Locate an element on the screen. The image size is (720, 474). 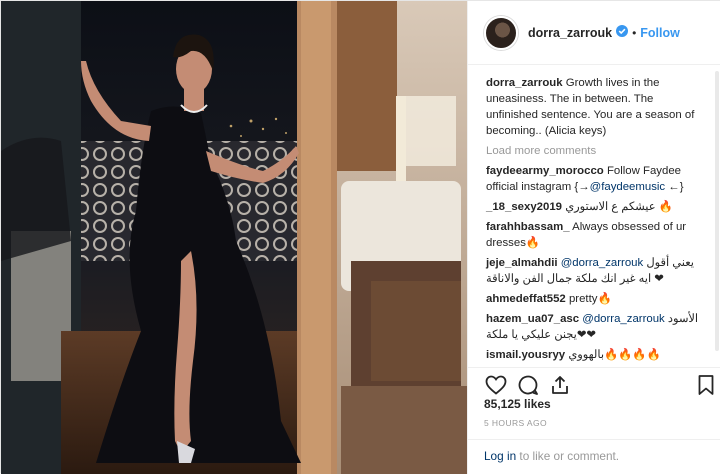
likes-count: 85,125 likes is located at coordinates (517, 404).